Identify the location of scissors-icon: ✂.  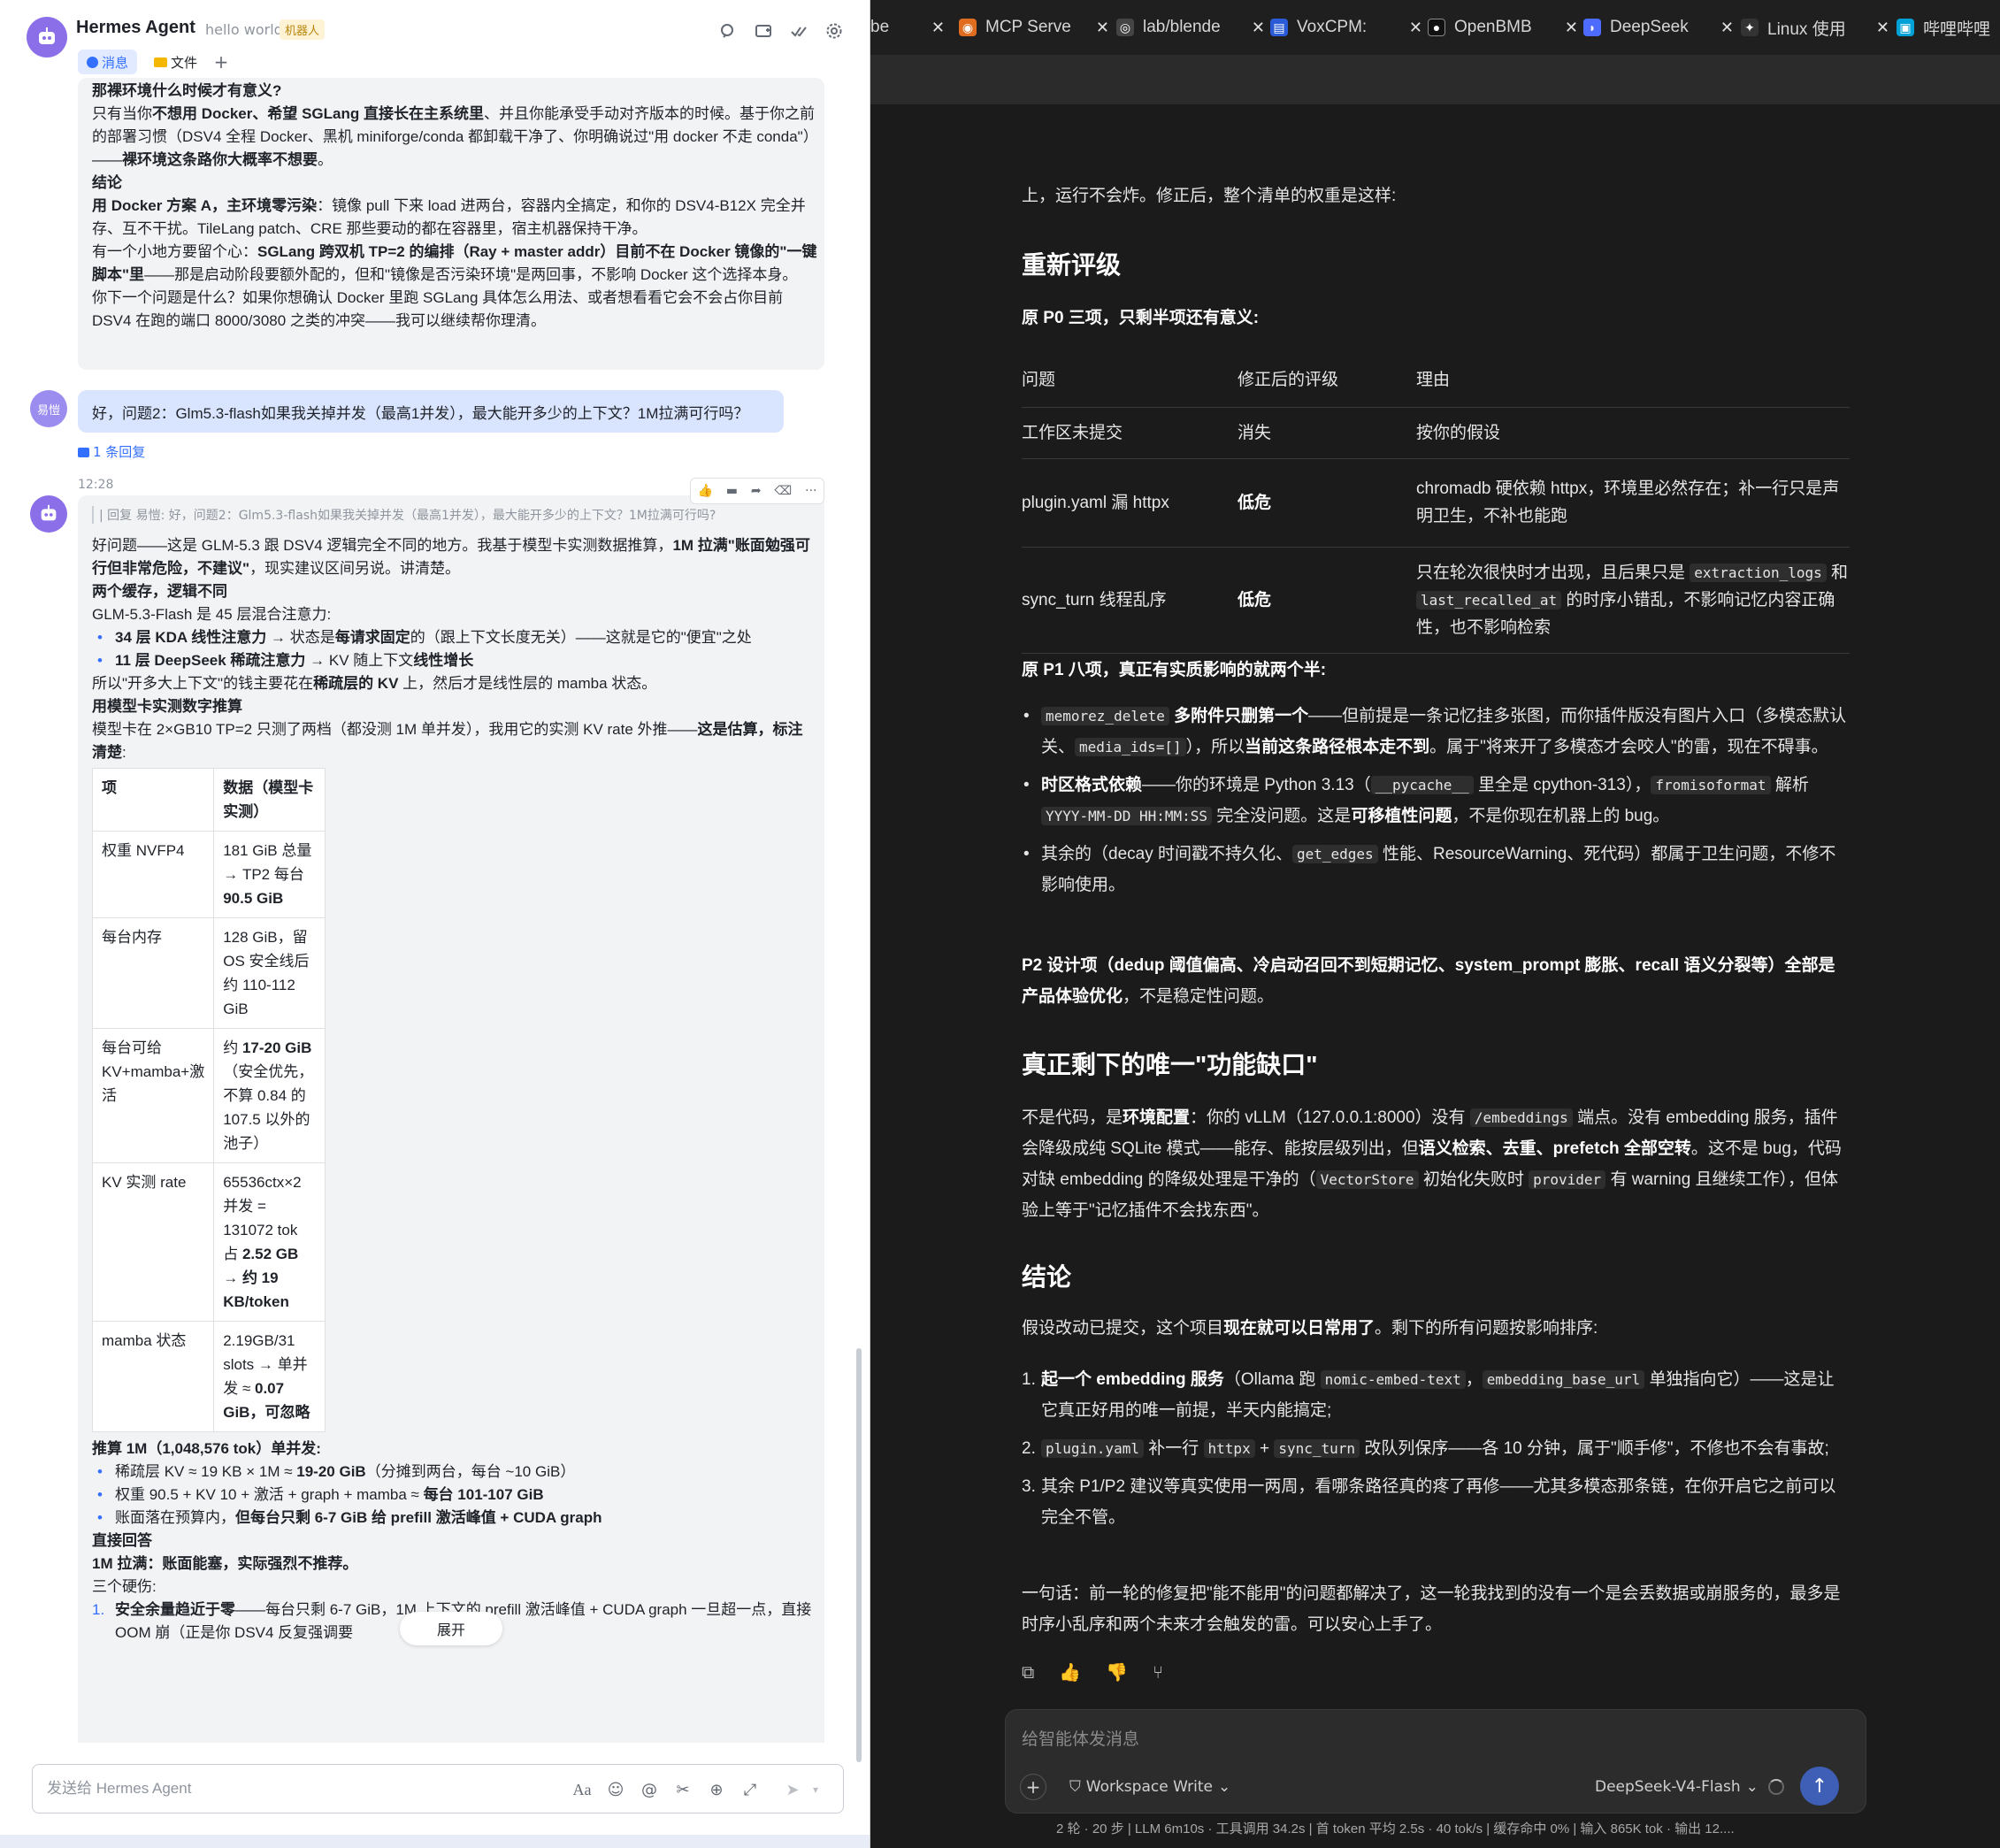
(683, 1789).